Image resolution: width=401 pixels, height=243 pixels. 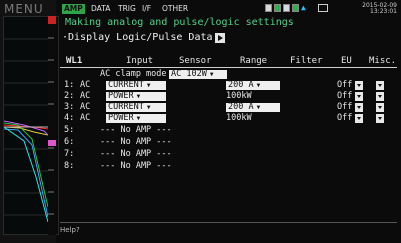 I want to click on col-sensor: Sensor, so click(x=195, y=61).